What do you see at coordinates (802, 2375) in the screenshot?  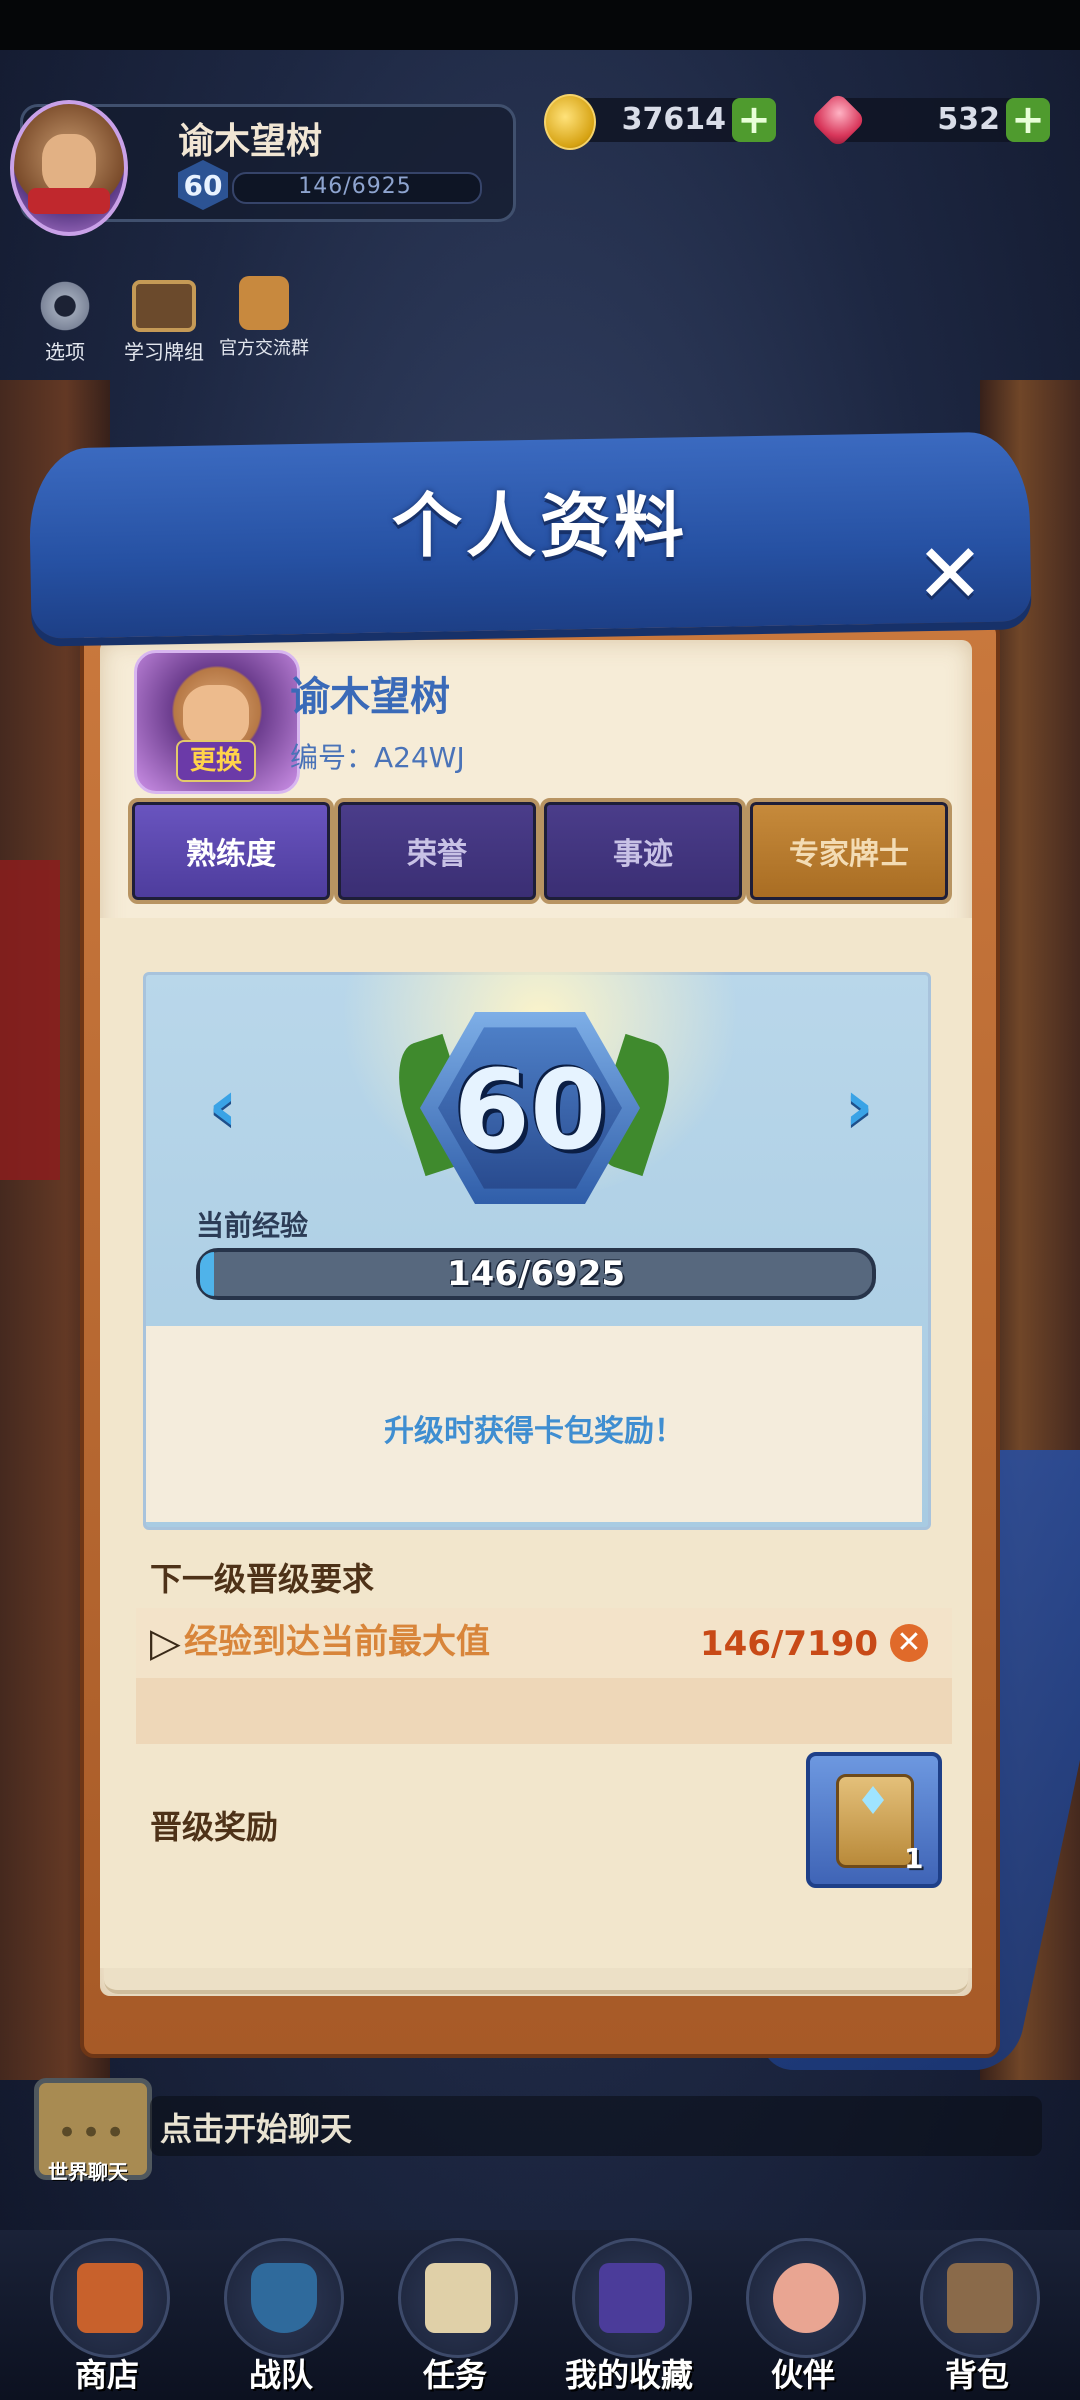 I see `nav-partner-label: 伙伴` at bounding box center [802, 2375].